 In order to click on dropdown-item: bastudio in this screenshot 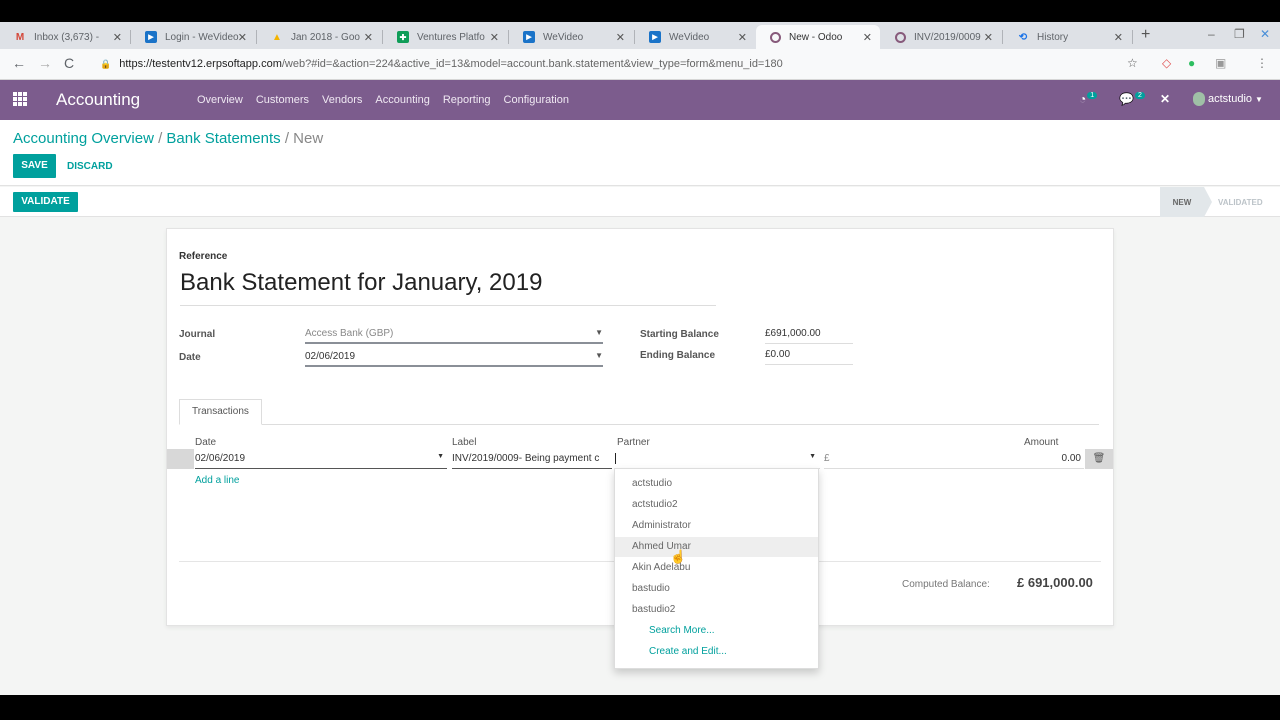, I will do `click(716, 589)`.